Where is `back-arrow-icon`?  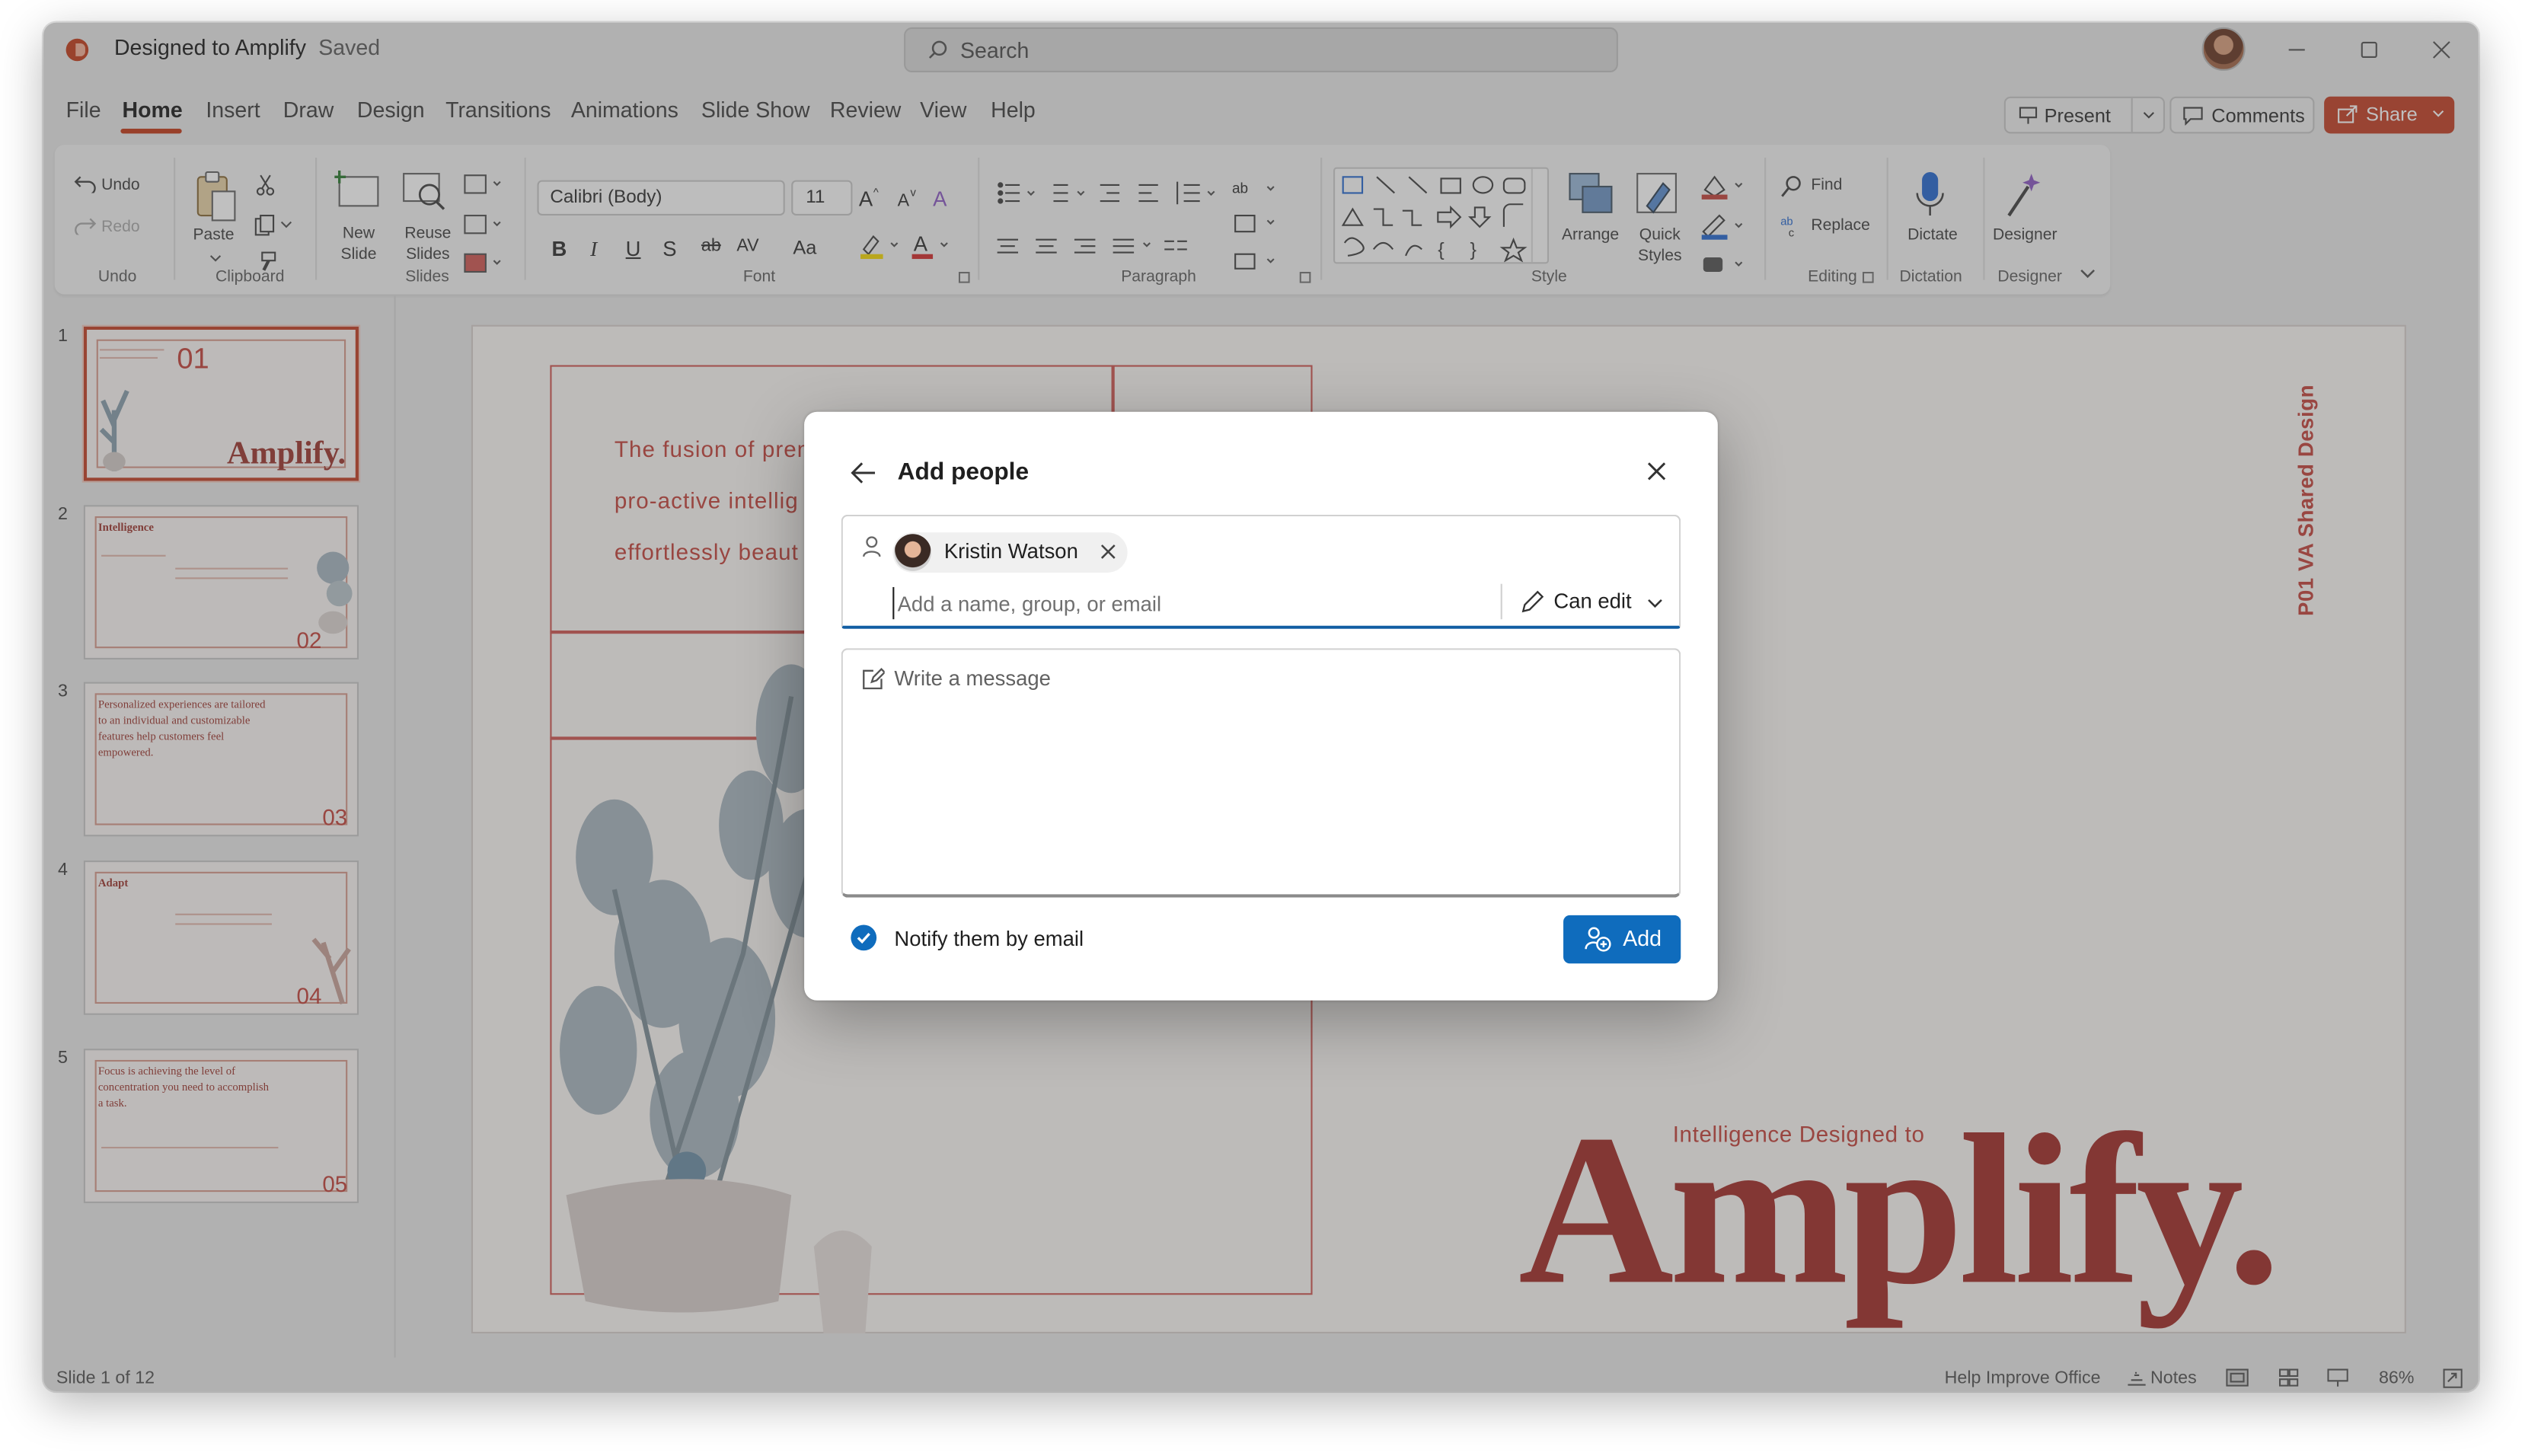 back-arrow-icon is located at coordinates (863, 473).